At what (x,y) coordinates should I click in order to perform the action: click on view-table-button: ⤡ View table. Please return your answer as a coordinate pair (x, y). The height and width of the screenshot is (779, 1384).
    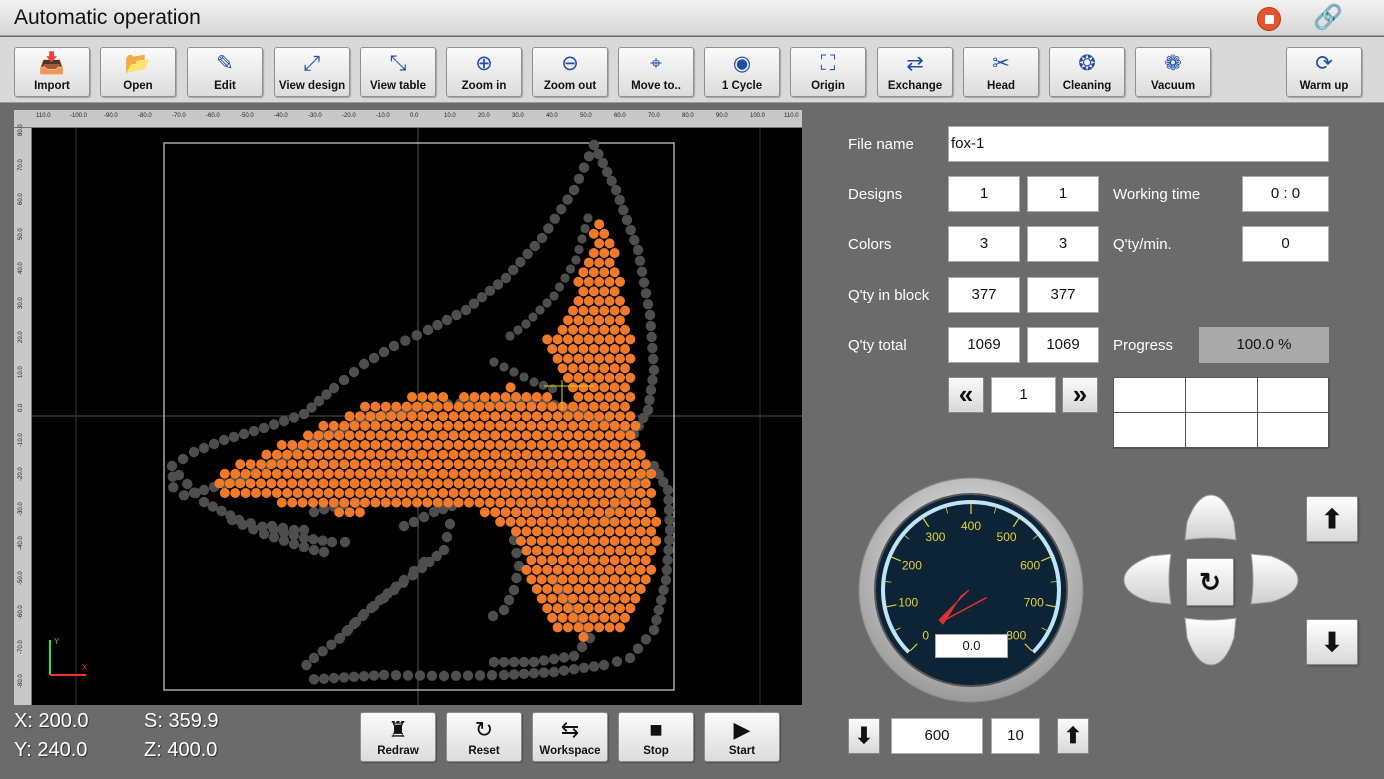
    Looking at the image, I should click on (398, 72).